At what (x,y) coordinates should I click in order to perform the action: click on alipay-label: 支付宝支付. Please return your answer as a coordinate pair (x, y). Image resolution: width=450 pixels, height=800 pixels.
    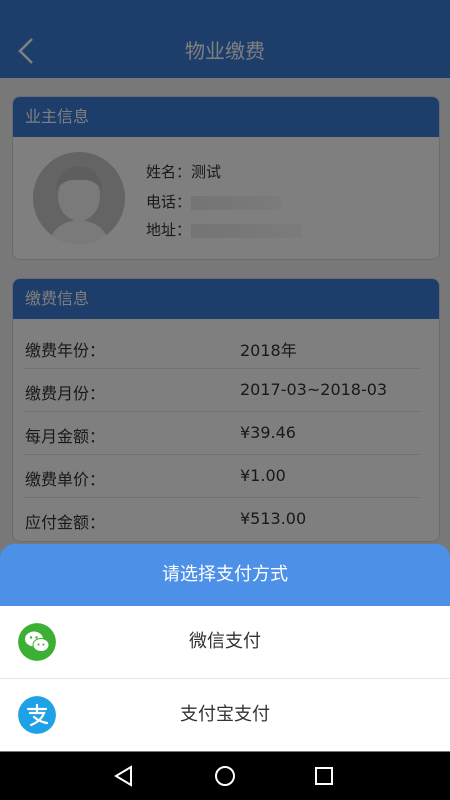
    Looking at the image, I should click on (225, 714).